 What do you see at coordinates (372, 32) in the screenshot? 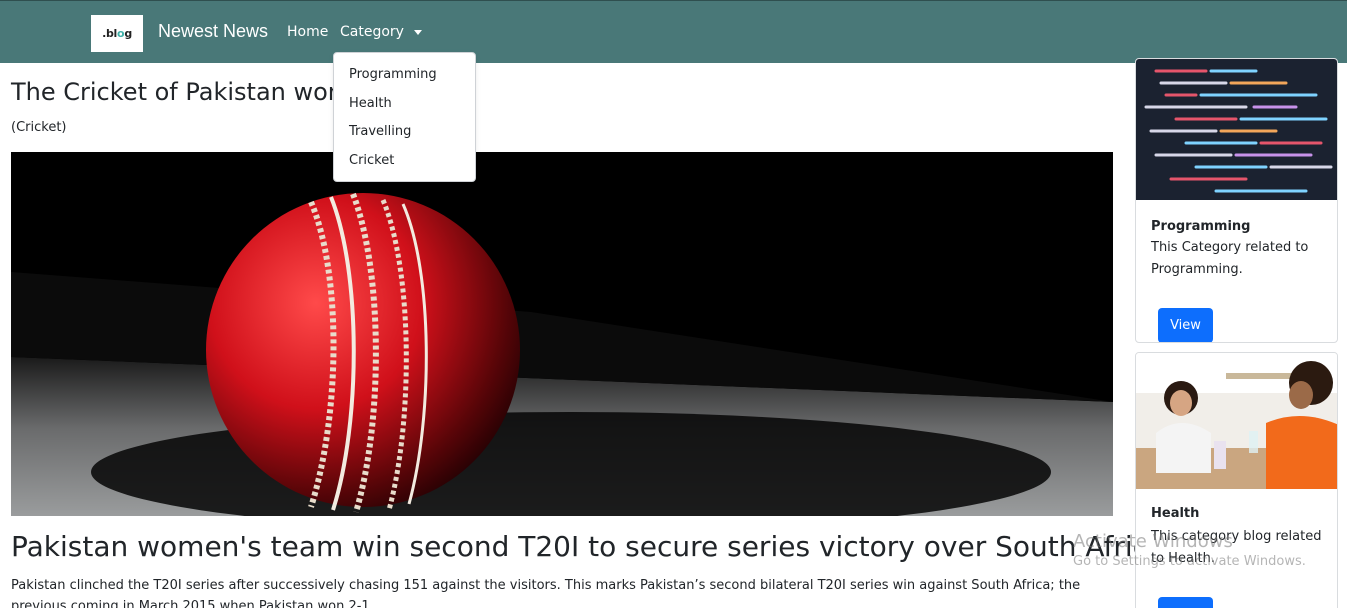
I see `nav-category-label: Category` at bounding box center [372, 32].